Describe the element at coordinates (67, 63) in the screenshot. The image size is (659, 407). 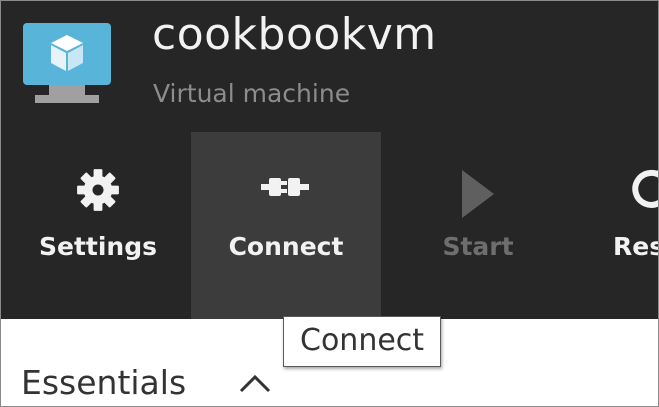
I see `virtual-machine-icon` at that location.